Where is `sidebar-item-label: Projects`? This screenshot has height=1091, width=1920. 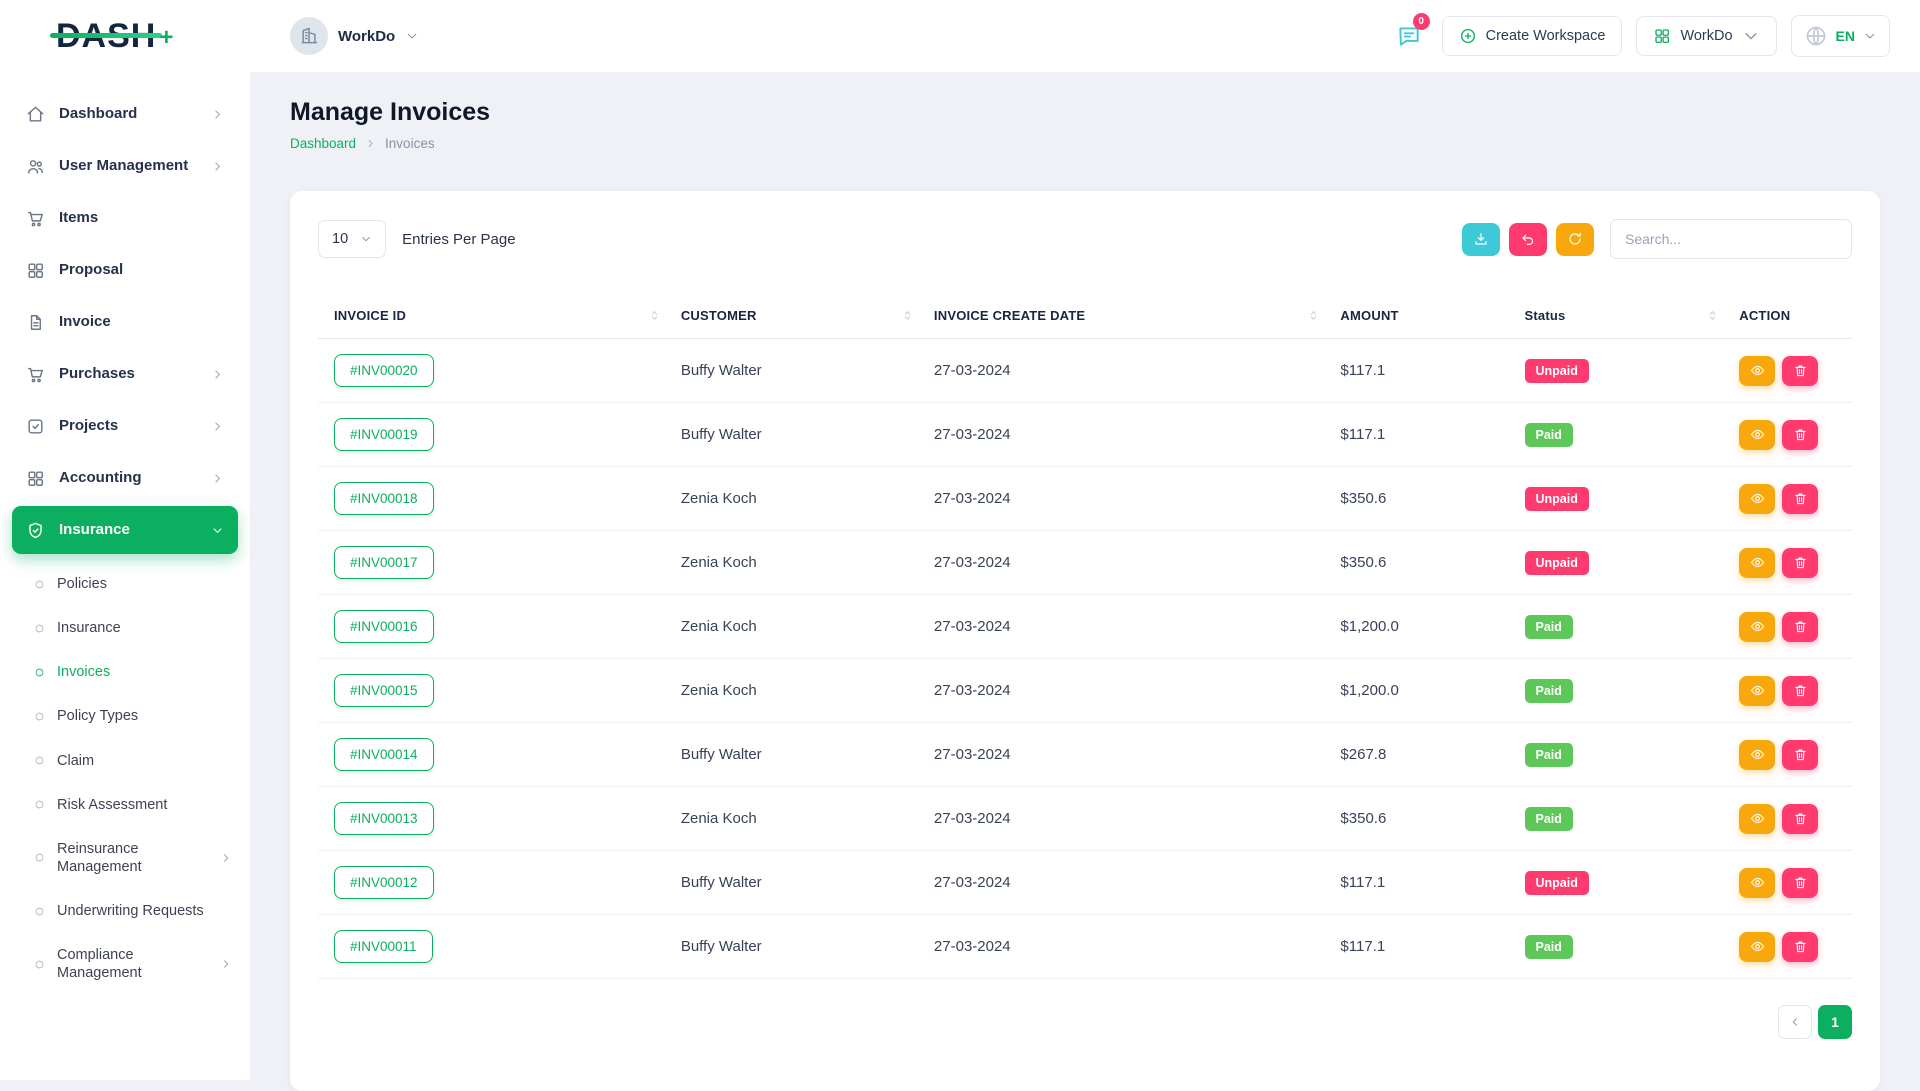
sidebar-item-label: Projects is located at coordinates (128, 426).